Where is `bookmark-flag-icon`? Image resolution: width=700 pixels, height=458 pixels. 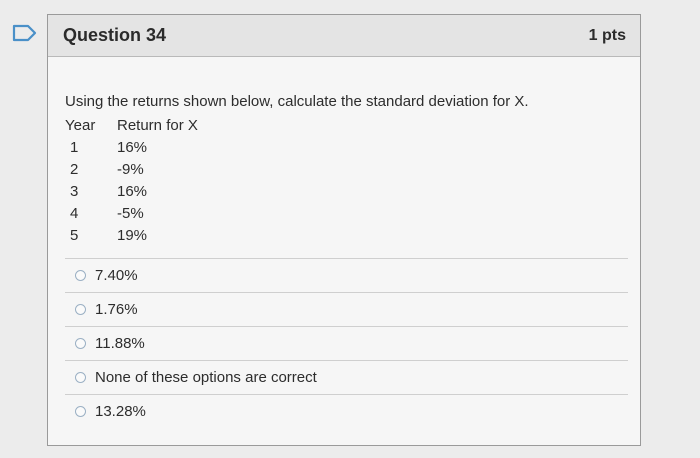 bookmark-flag-icon is located at coordinates (25, 33).